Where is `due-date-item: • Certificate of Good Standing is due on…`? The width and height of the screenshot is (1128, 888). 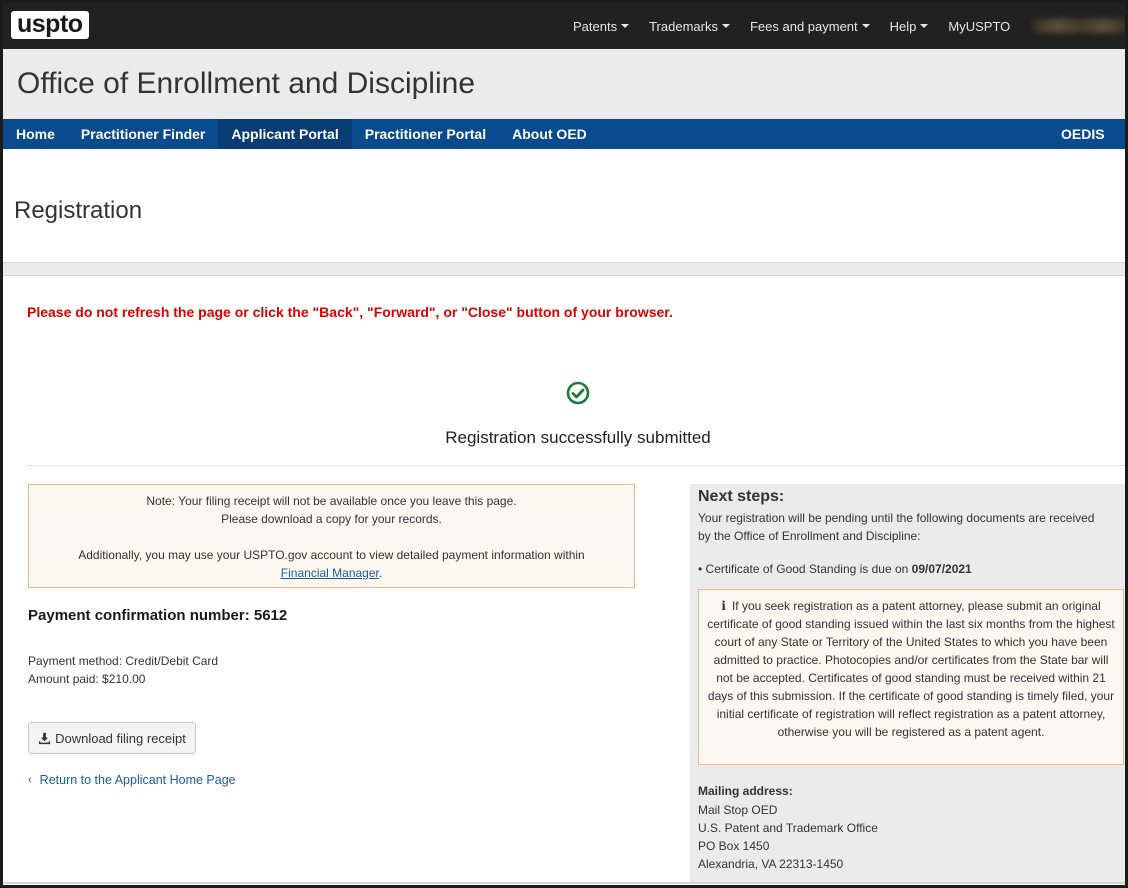
due-date-item: • Certificate of Good Standing is due on… is located at coordinates (835, 569).